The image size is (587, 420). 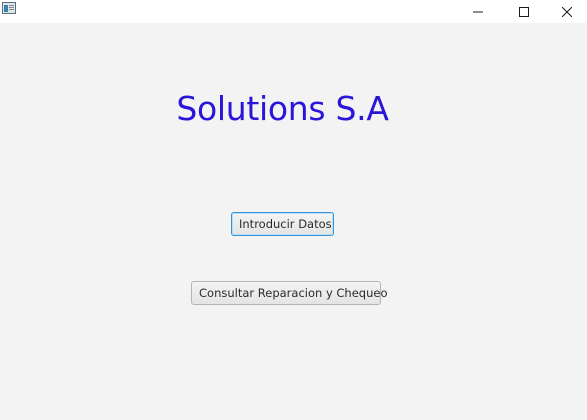 What do you see at coordinates (9, 8) in the screenshot?
I see `app-window-icon` at bounding box center [9, 8].